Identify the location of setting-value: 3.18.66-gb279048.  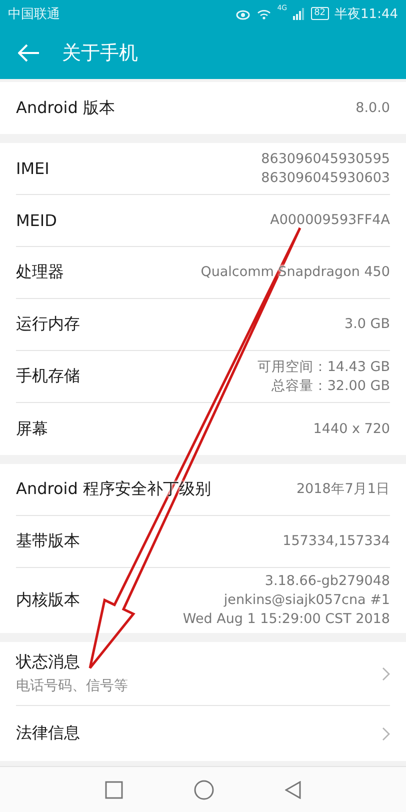
(327, 581).